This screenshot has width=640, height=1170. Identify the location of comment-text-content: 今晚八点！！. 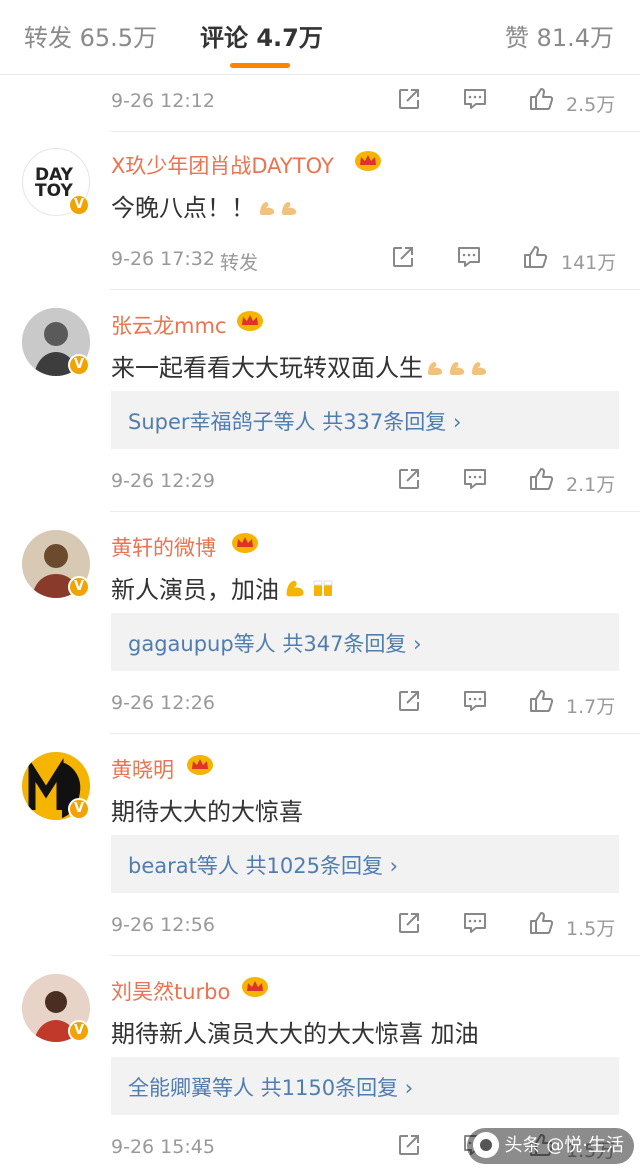
(183, 208).